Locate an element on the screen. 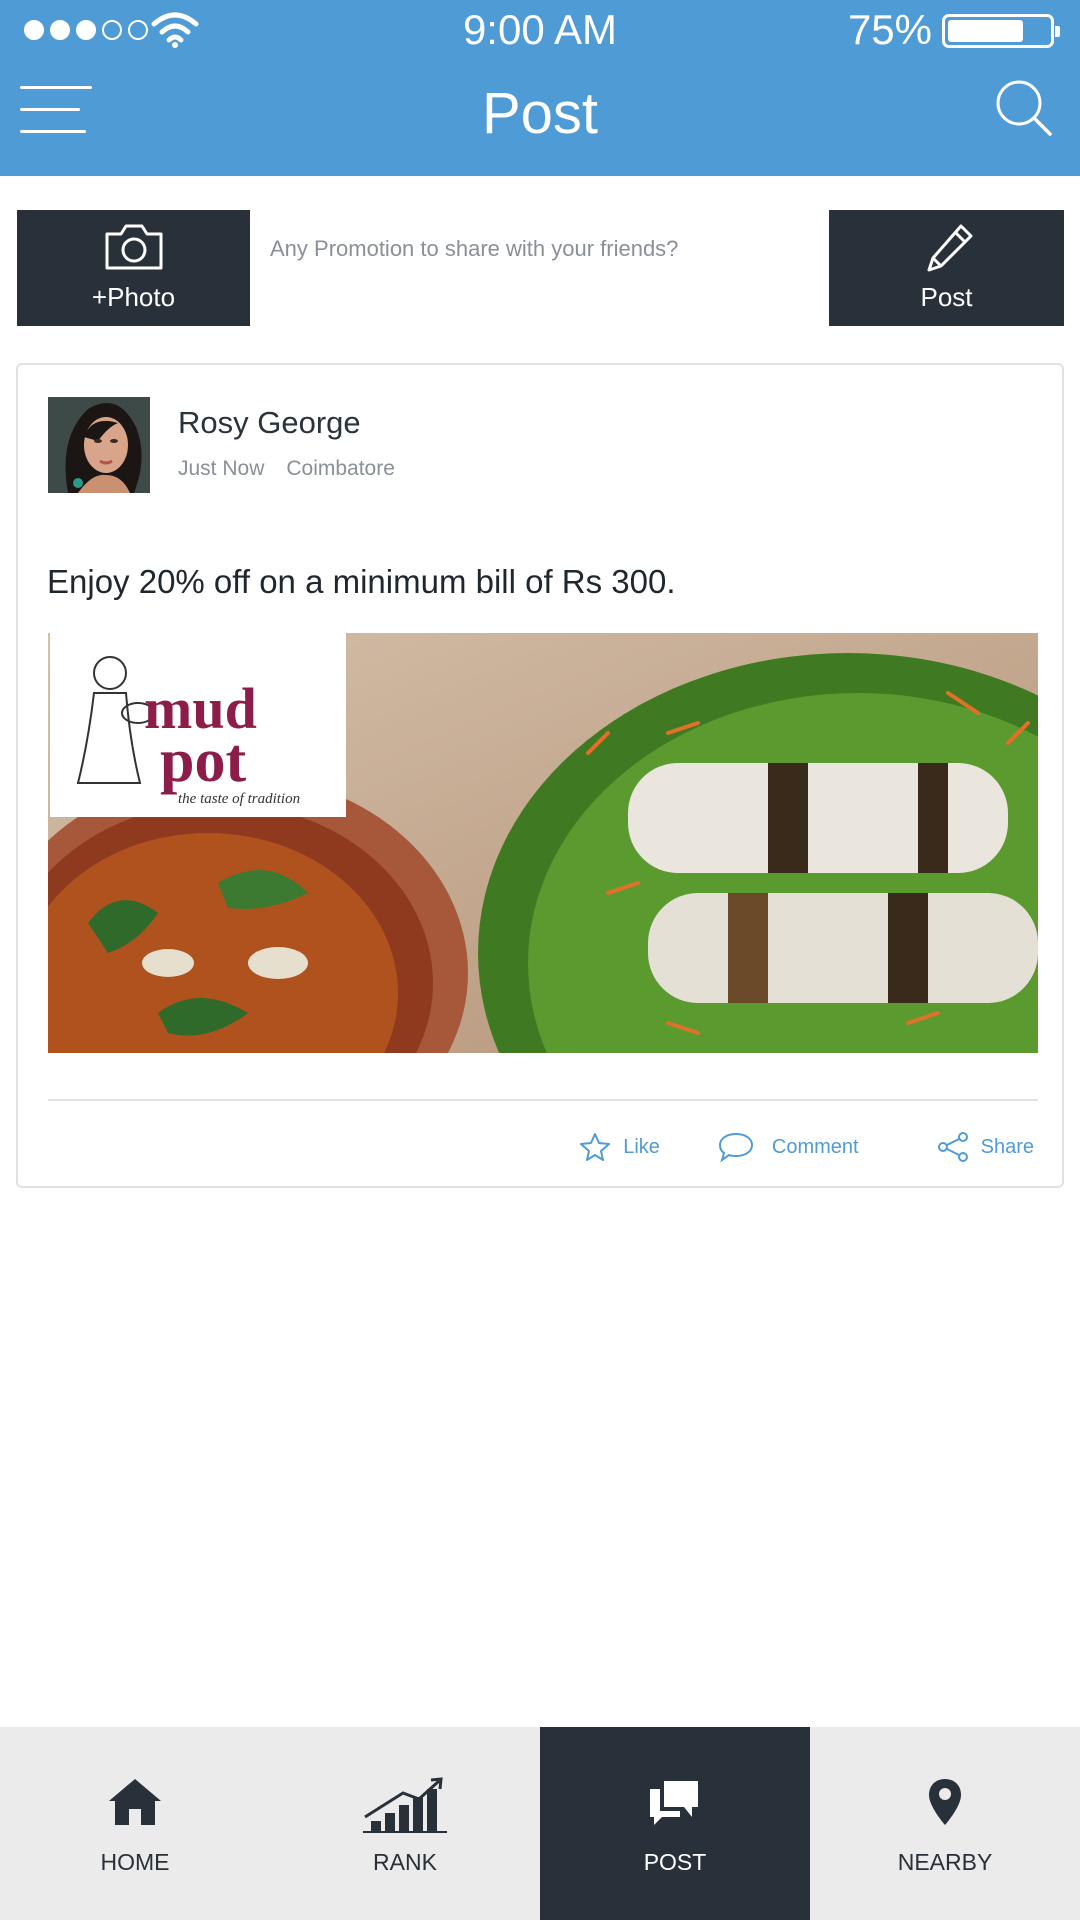 This screenshot has width=1080, height=1920. nav-label-nearby: NEARBY is located at coordinates (945, 1862).